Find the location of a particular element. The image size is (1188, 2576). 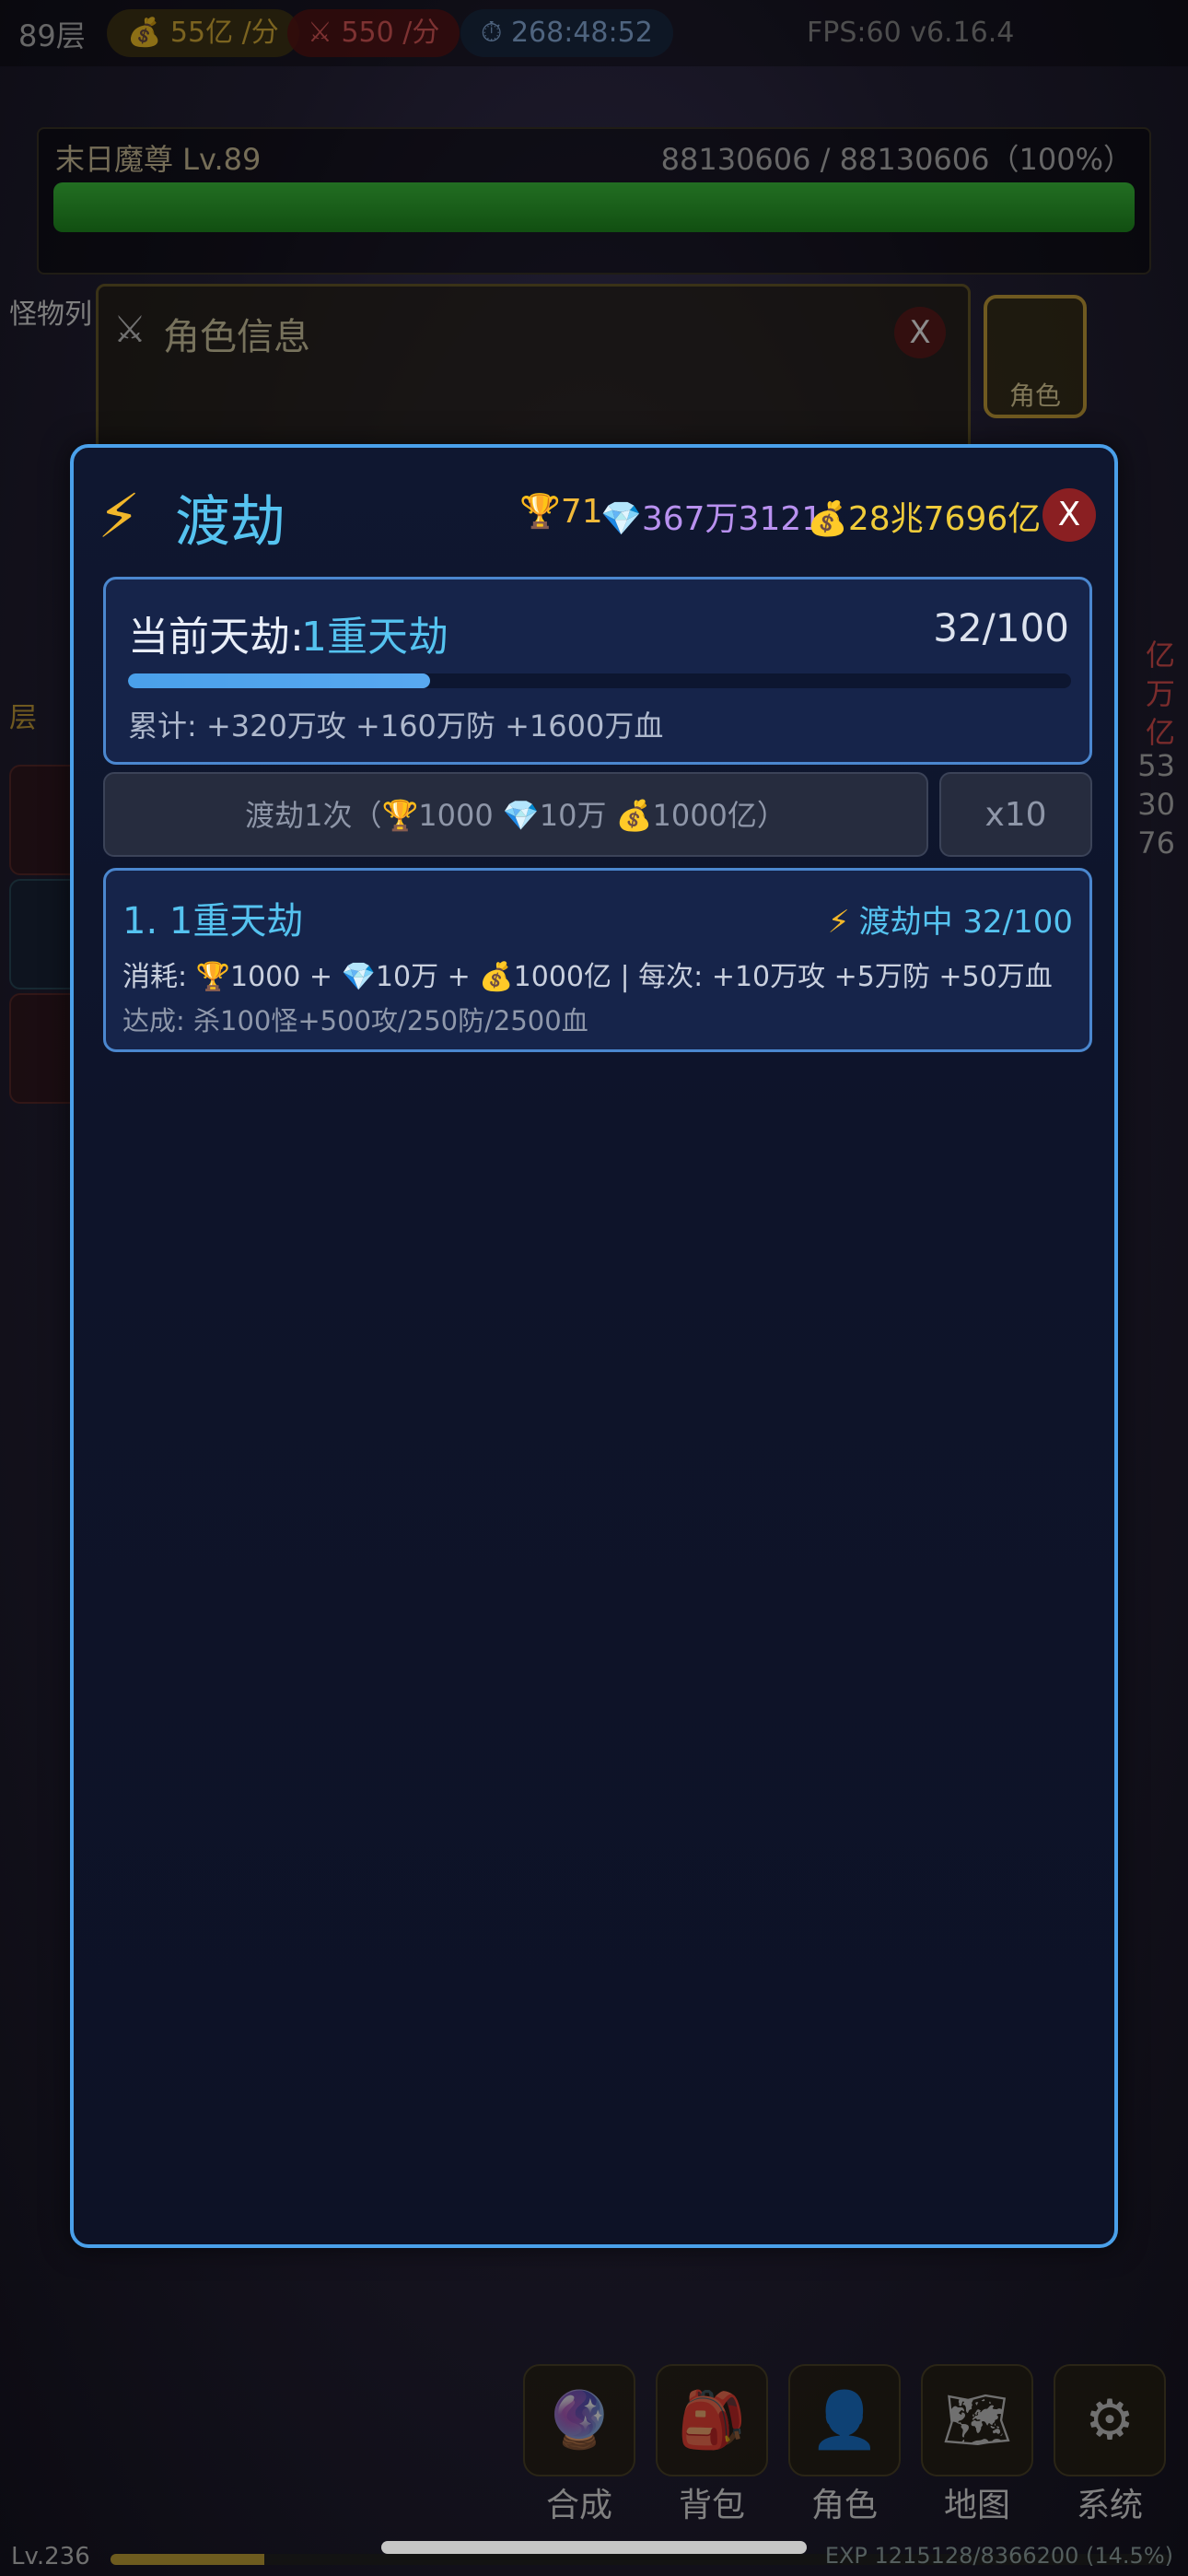

nav-item-map: 🗺 地图 is located at coordinates (977, 2445).